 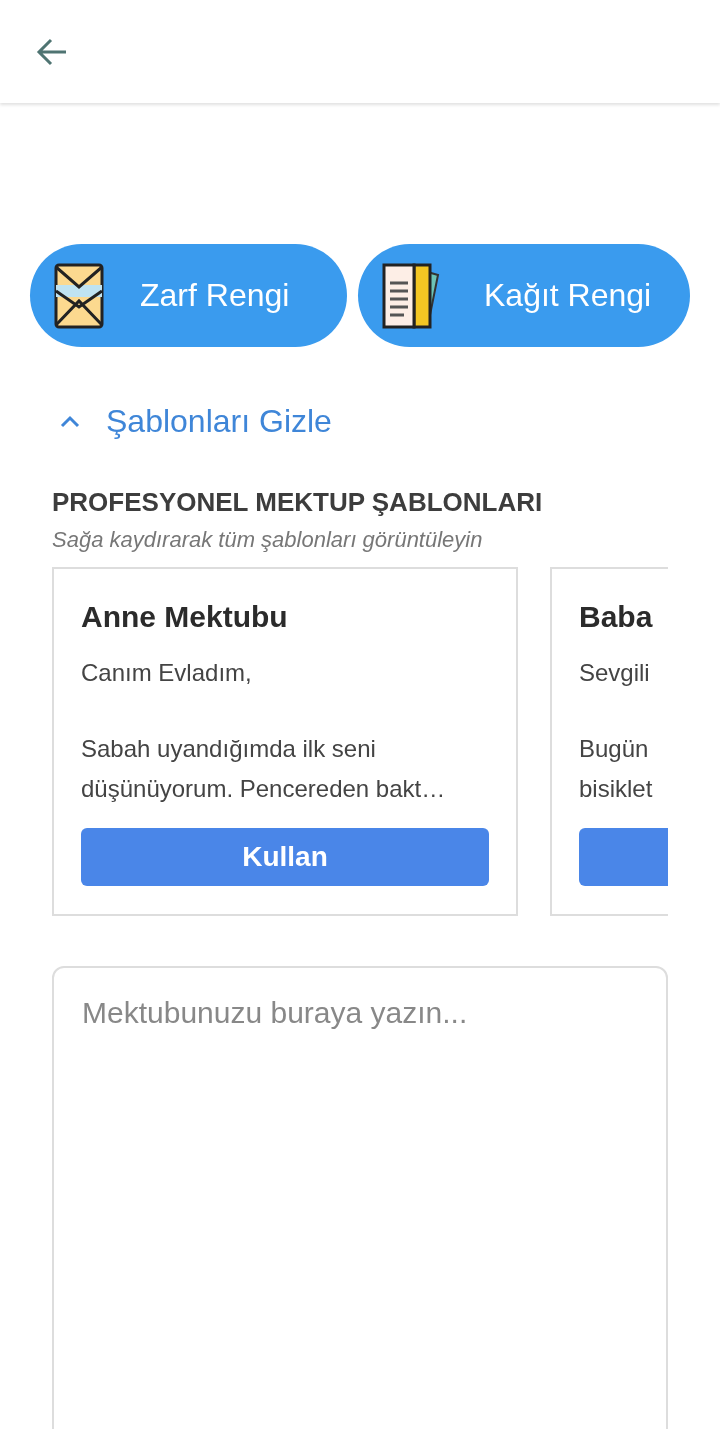 What do you see at coordinates (614, 749) in the screenshot?
I see `card-preview-line: Bugün` at bounding box center [614, 749].